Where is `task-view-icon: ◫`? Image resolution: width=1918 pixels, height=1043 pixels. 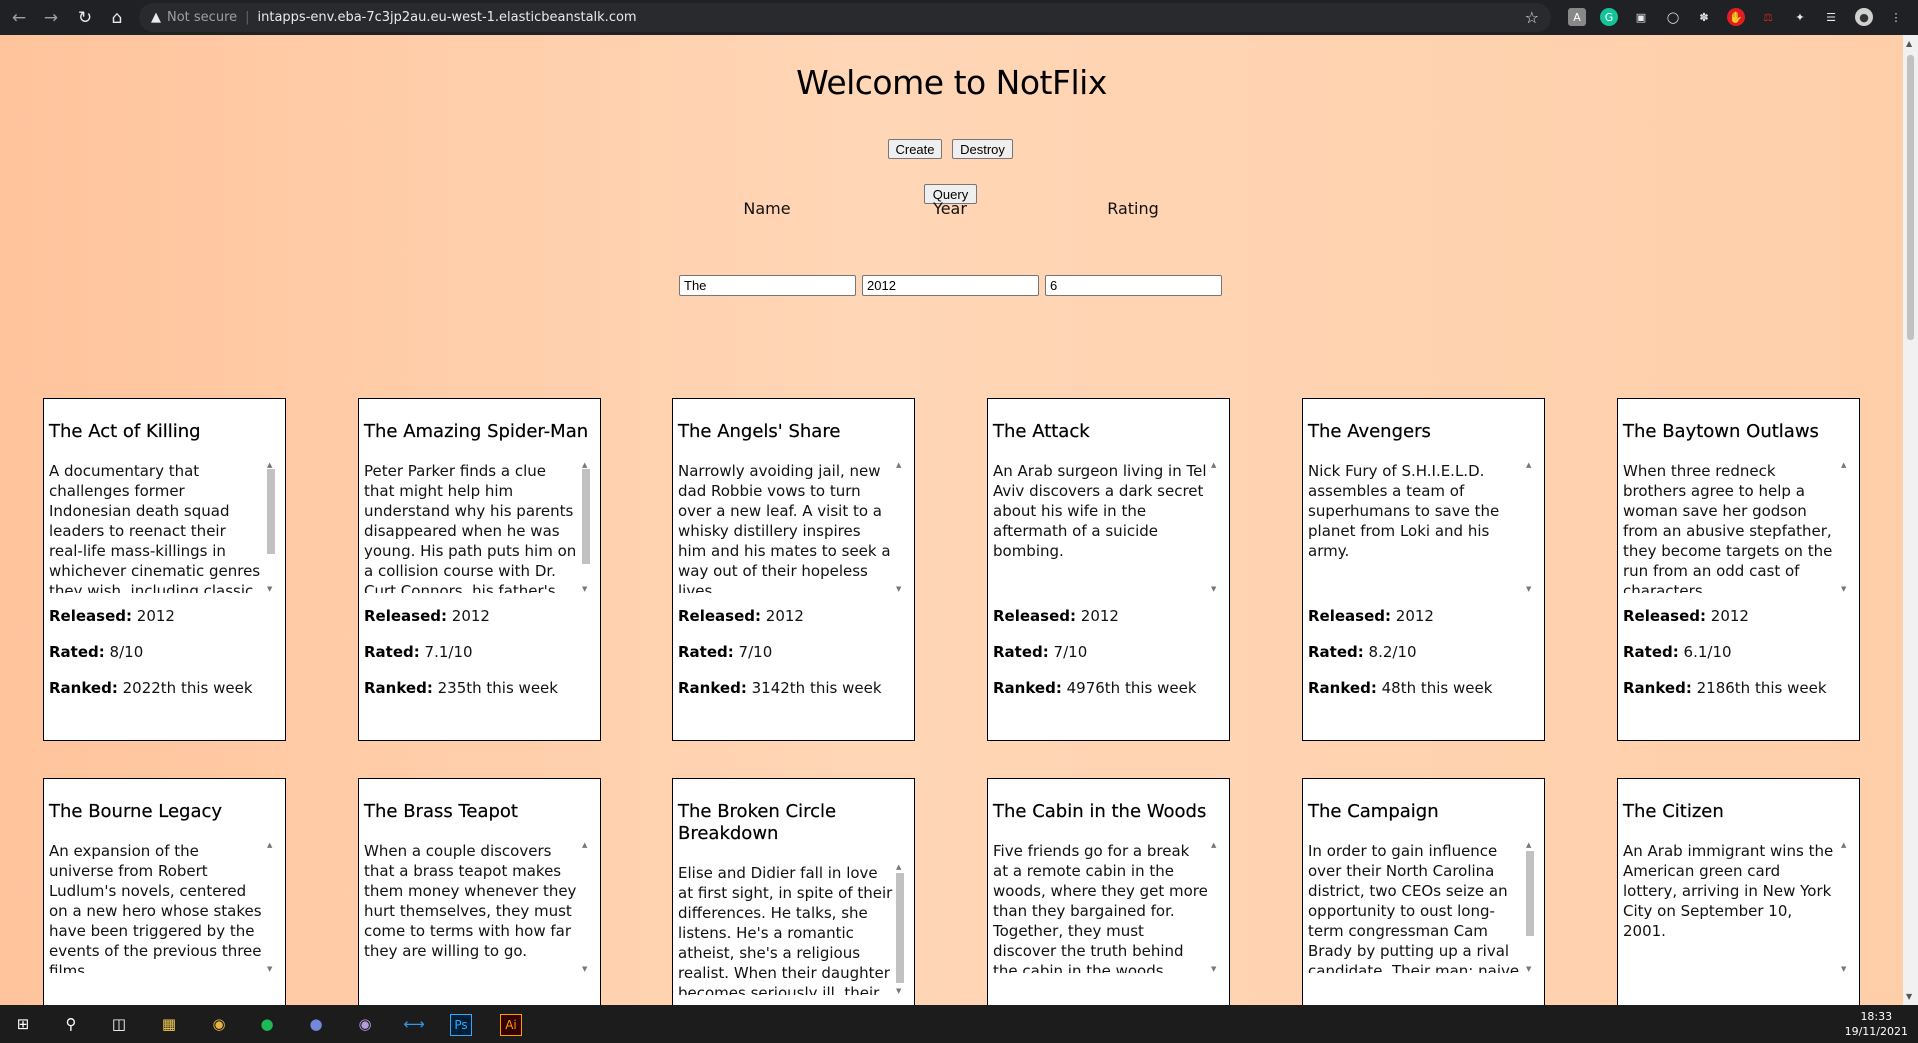
task-view-icon: ◫ is located at coordinates (119, 1024).